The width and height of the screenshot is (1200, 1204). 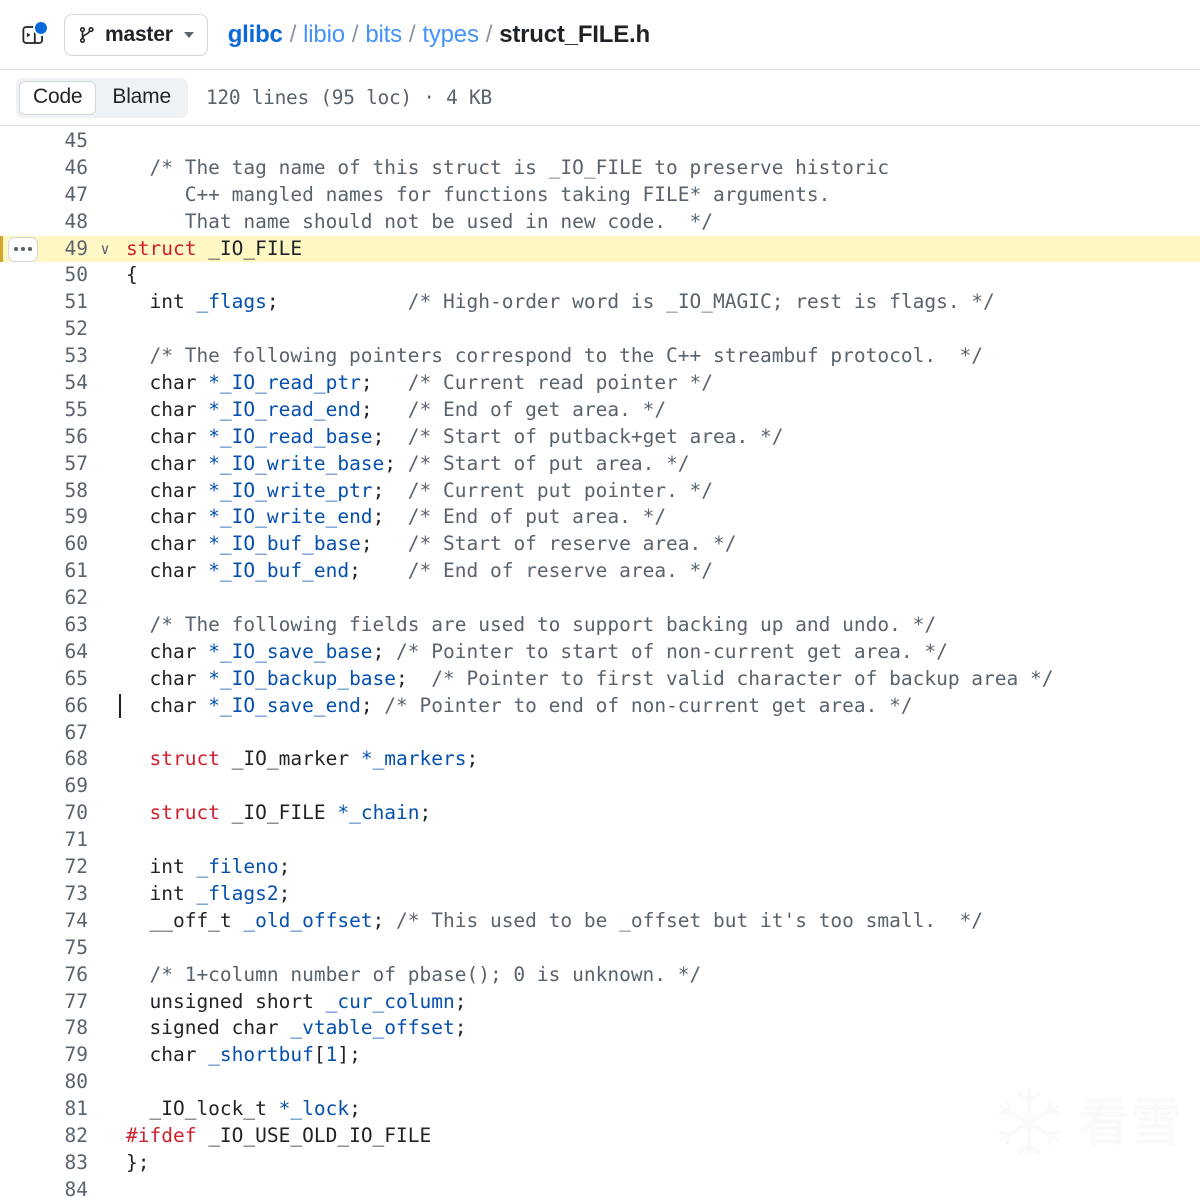 I want to click on tab-code: Code, so click(x=58, y=97).